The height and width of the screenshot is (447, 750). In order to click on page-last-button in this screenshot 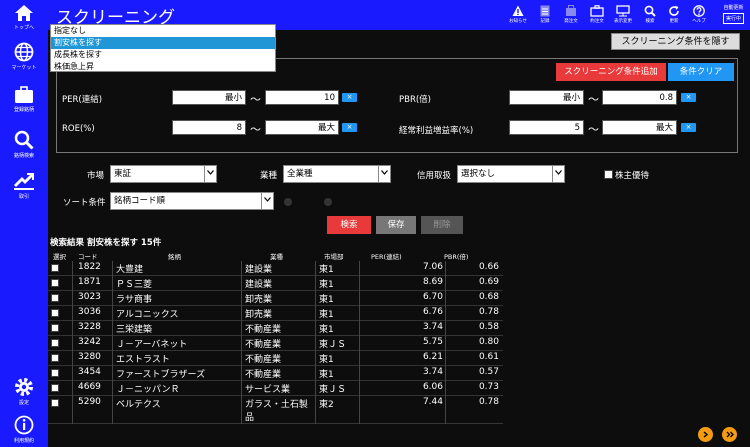, I will do `click(729, 434)`.